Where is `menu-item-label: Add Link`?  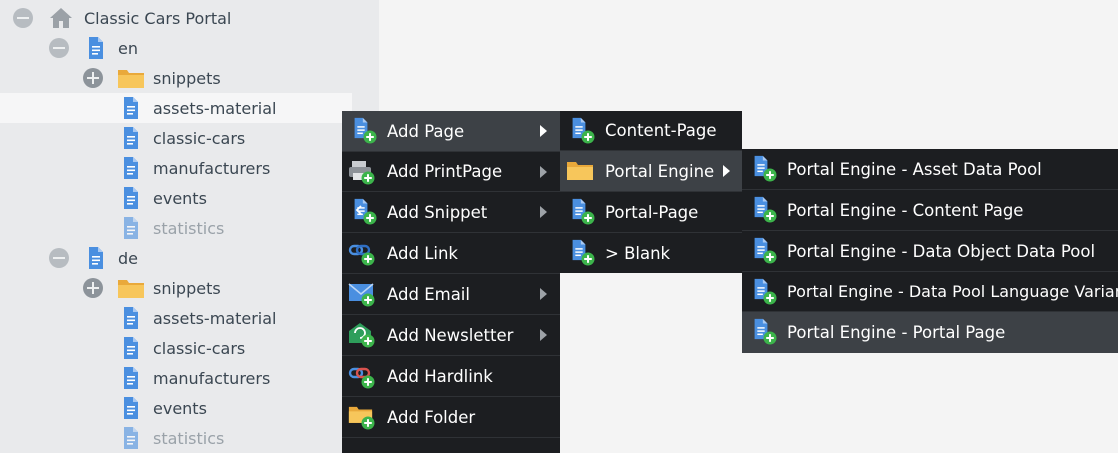 menu-item-label: Add Link is located at coordinates (422, 253).